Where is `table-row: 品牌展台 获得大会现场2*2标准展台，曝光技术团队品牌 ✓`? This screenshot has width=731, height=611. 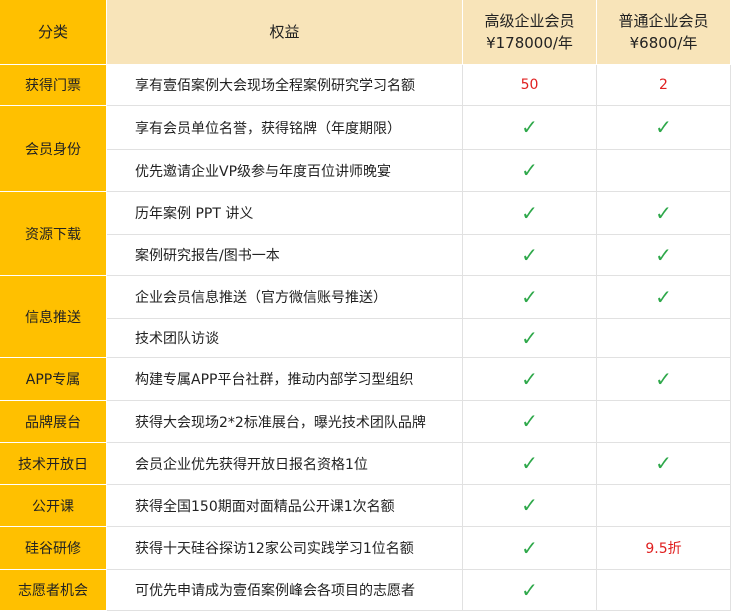
table-row: 品牌展台 获得大会现场2*2标准展台，曝光技术团队品牌 ✓ is located at coordinates (365, 422).